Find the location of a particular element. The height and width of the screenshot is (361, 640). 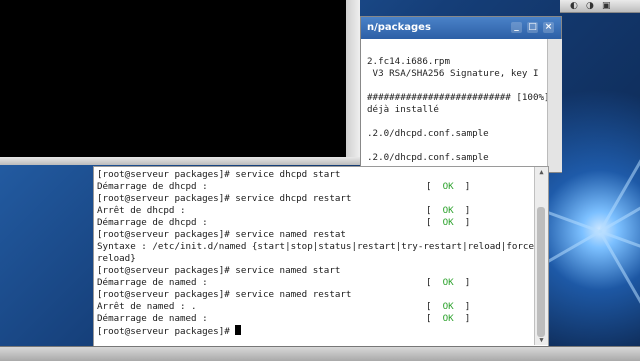

scrollbar-thumb is located at coordinates (541, 272).